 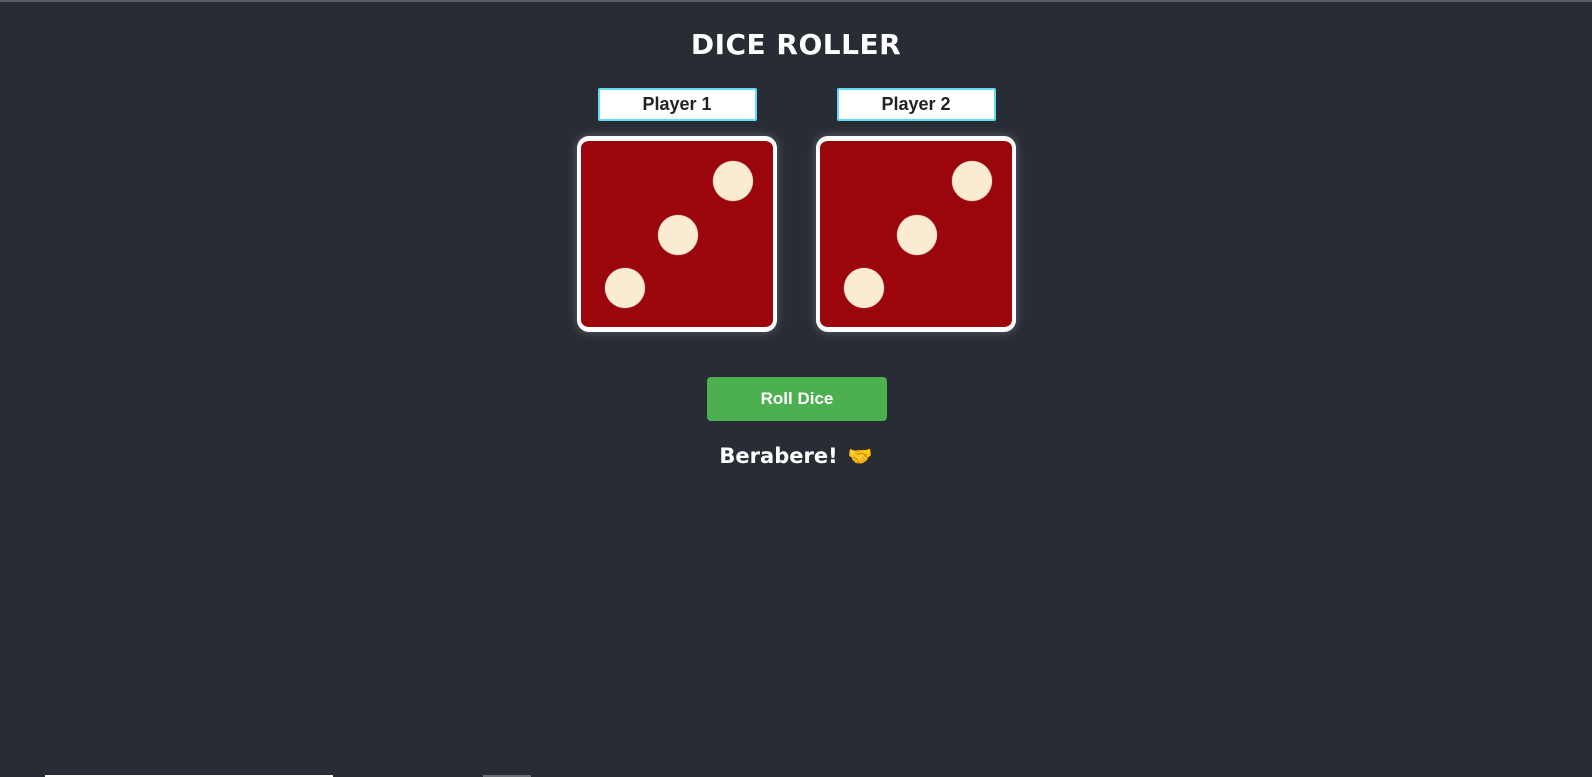 I want to click on player-1-die, so click(x=677, y=234).